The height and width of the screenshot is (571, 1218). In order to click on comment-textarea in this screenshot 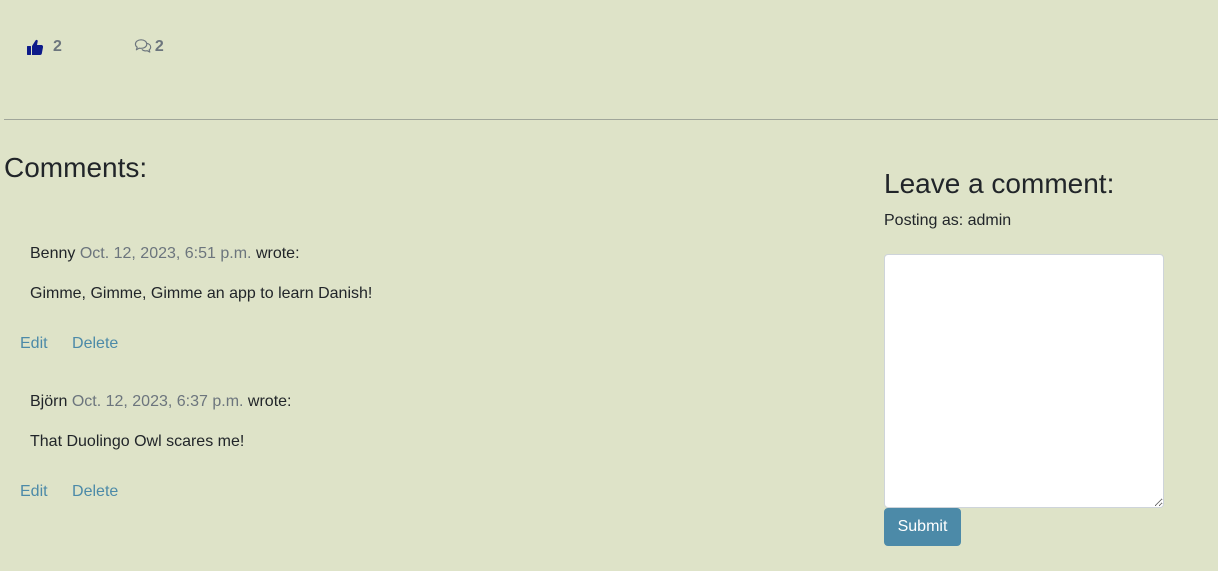, I will do `click(1024, 381)`.